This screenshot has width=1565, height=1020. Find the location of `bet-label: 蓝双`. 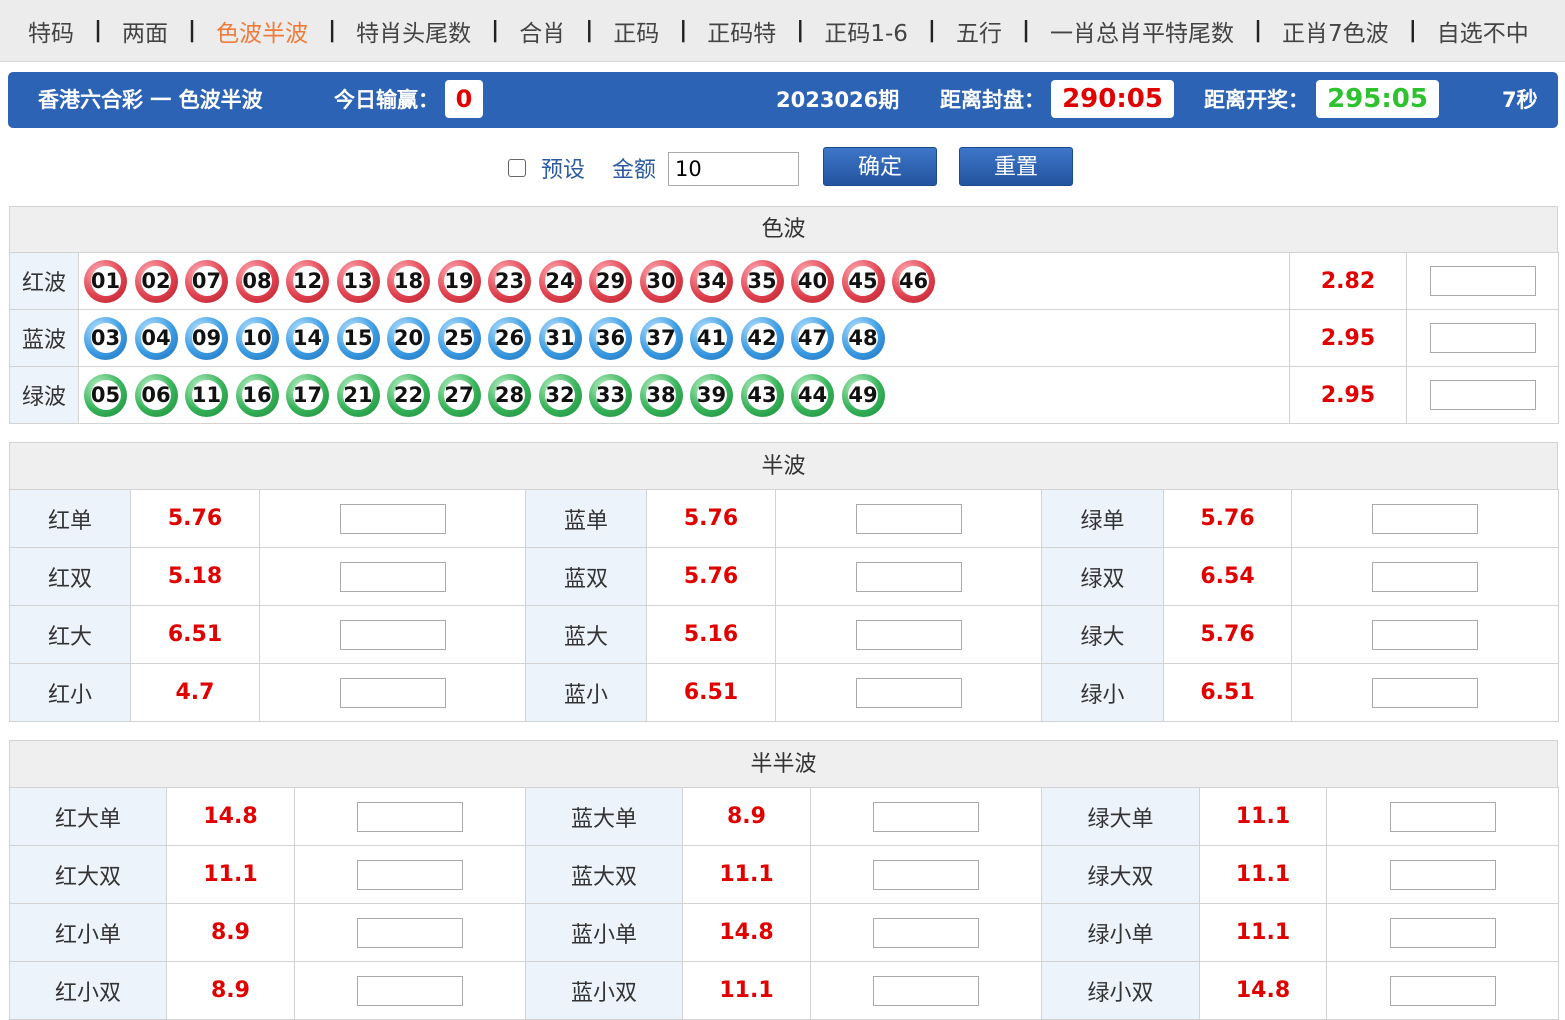

bet-label: 蓝双 is located at coordinates (586, 576).